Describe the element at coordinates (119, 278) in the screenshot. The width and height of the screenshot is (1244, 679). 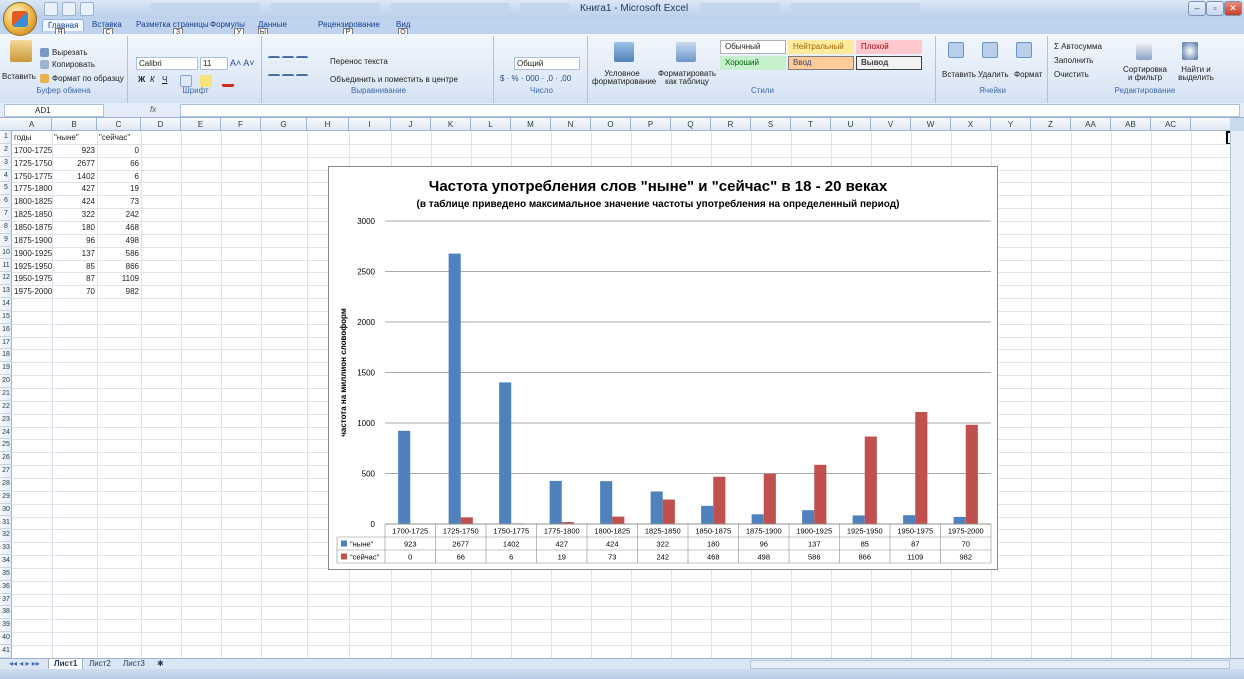
I see `data-cell: 1109` at that location.